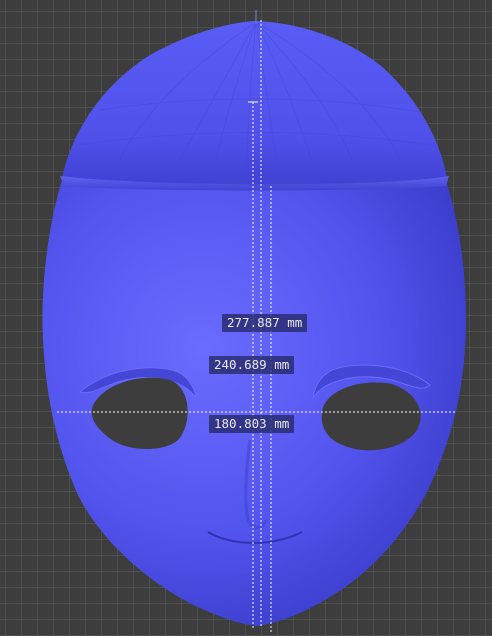 The height and width of the screenshot is (636, 492). I want to click on measurement-label-height: 277.887 mm, so click(265, 323).